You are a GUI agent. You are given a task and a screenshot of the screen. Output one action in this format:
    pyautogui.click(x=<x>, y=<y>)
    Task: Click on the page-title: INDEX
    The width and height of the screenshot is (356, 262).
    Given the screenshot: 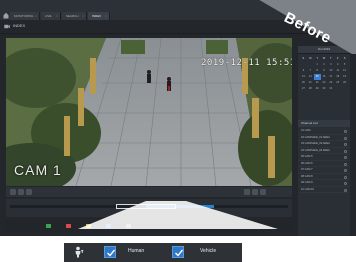 What is the action you would take?
    pyautogui.click(x=19, y=25)
    